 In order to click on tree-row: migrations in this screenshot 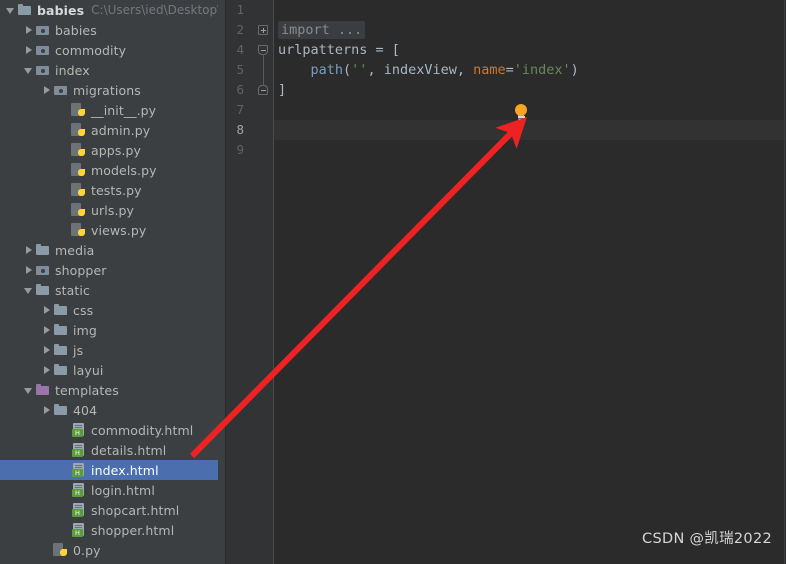, I will do `click(109, 90)`.